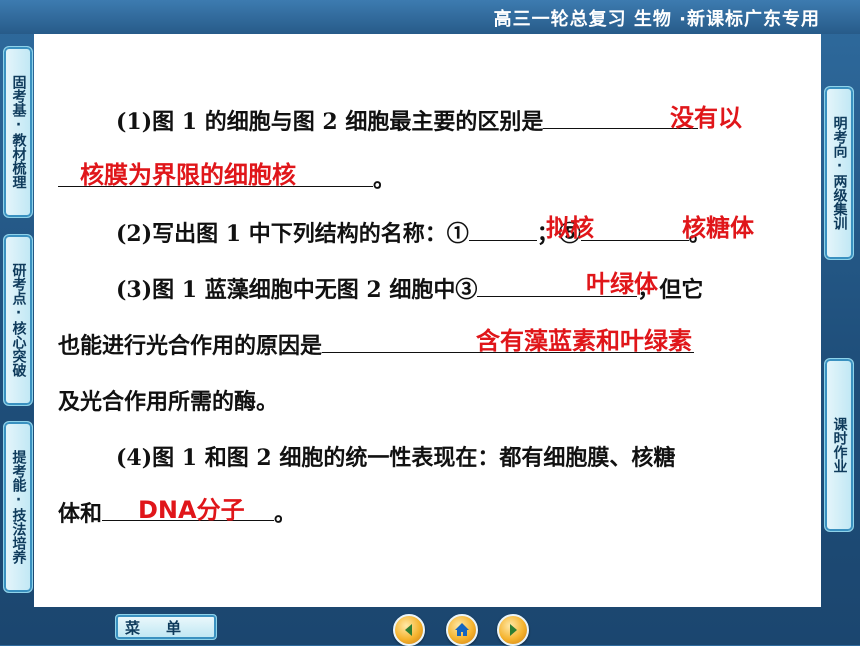 The height and width of the screenshot is (646, 860). I want to click on answer-q1-part-a: 没有以, so click(706, 118).